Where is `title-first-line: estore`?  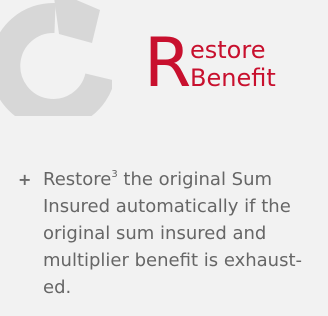
title-first-line: estore is located at coordinates (228, 50).